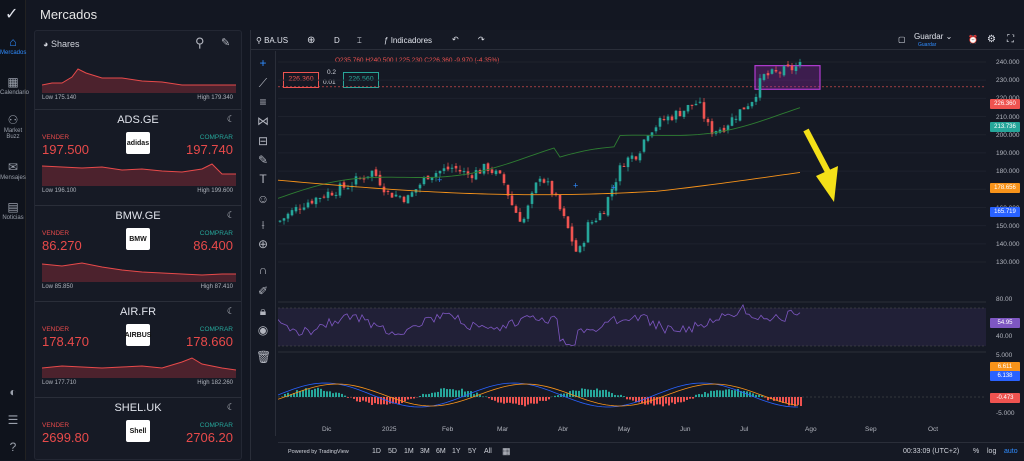 This screenshot has height=461, width=1024. Describe the element at coordinates (13, 85) in the screenshot. I see `nav-item-calendario: ▦Calendario` at that location.